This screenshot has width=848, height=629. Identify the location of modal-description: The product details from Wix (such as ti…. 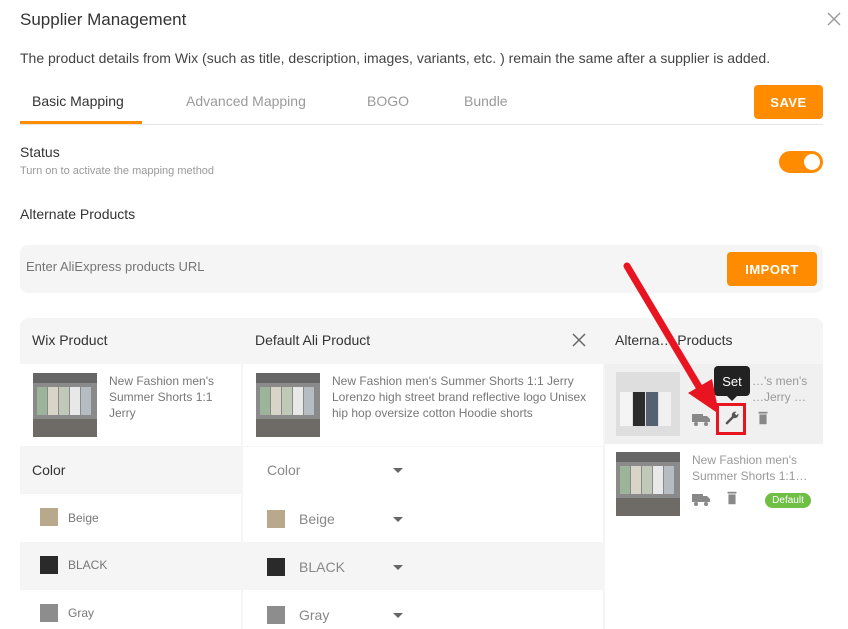
(395, 58).